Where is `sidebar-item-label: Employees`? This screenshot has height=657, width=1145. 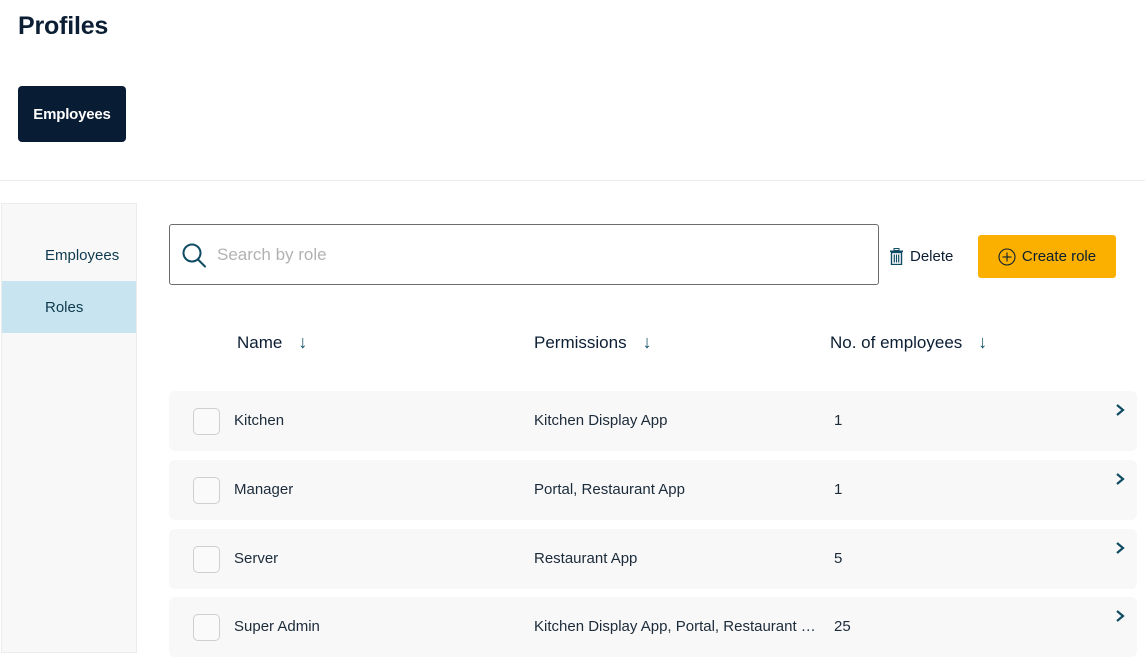 sidebar-item-label: Employees is located at coordinates (82, 255).